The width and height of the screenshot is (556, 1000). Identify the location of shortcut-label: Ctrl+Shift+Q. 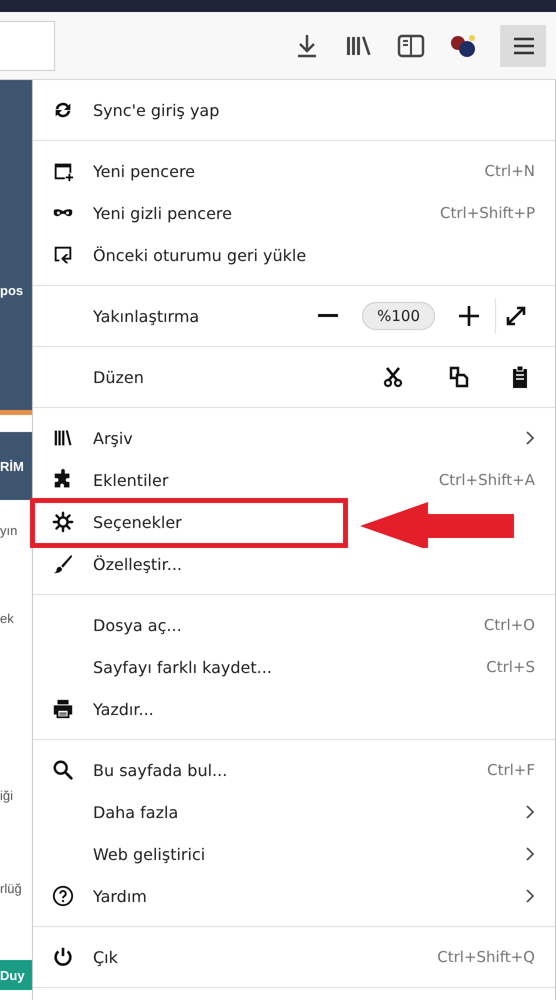
(486, 957).